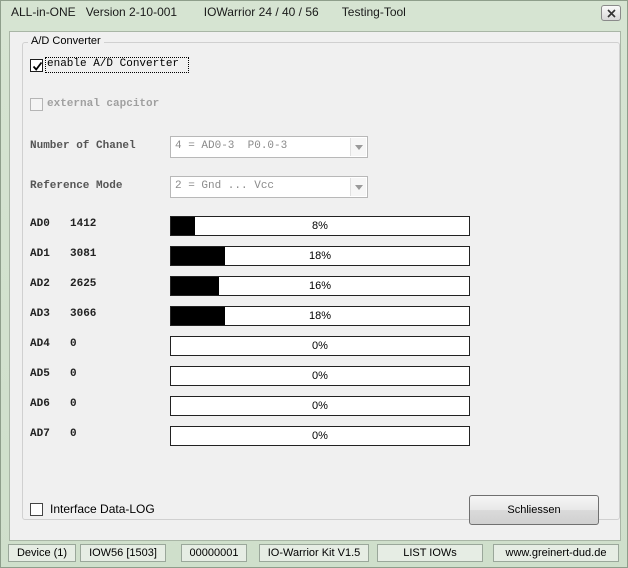 The image size is (628, 568). What do you see at coordinates (214, 553) in the screenshot?
I see `status-serial: 00000001` at bounding box center [214, 553].